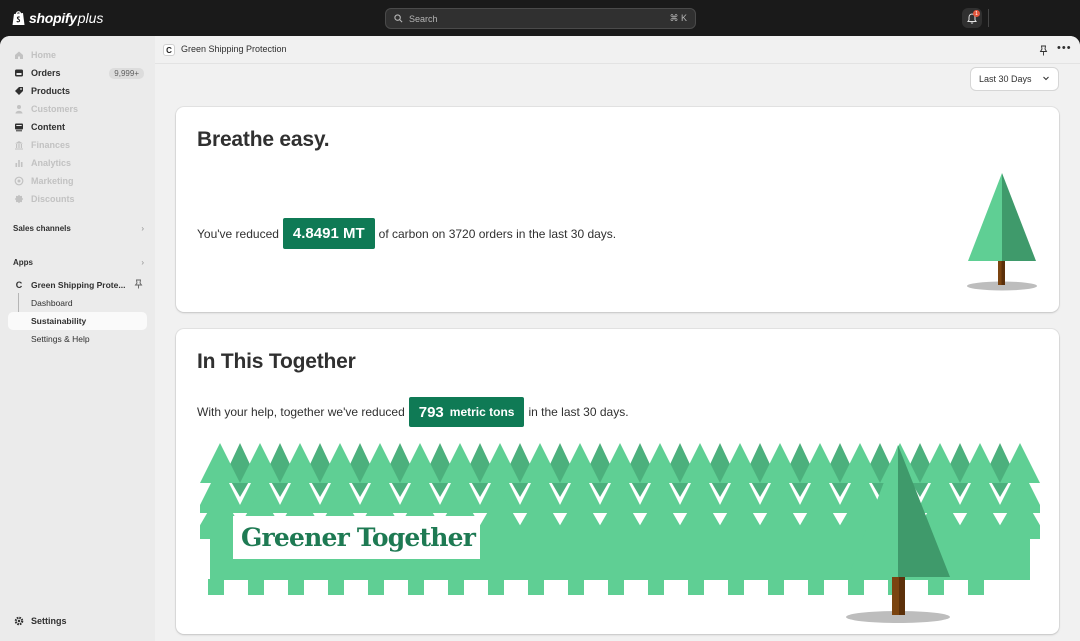  I want to click on sidebar-item-analytics: Analytics, so click(77, 163).